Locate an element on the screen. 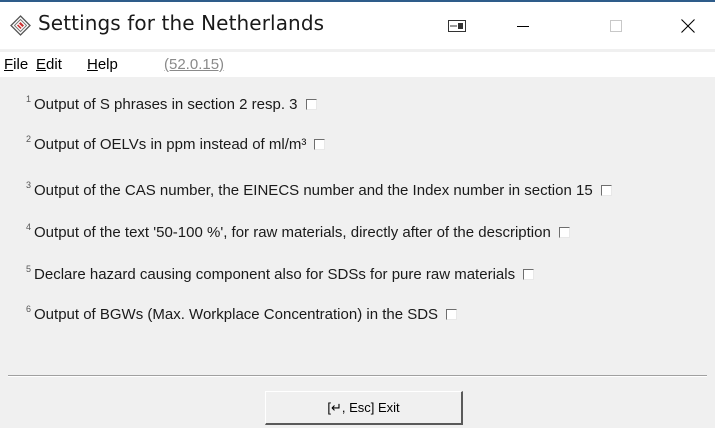 The image size is (715, 428). maximize-button is located at coordinates (616, 25).